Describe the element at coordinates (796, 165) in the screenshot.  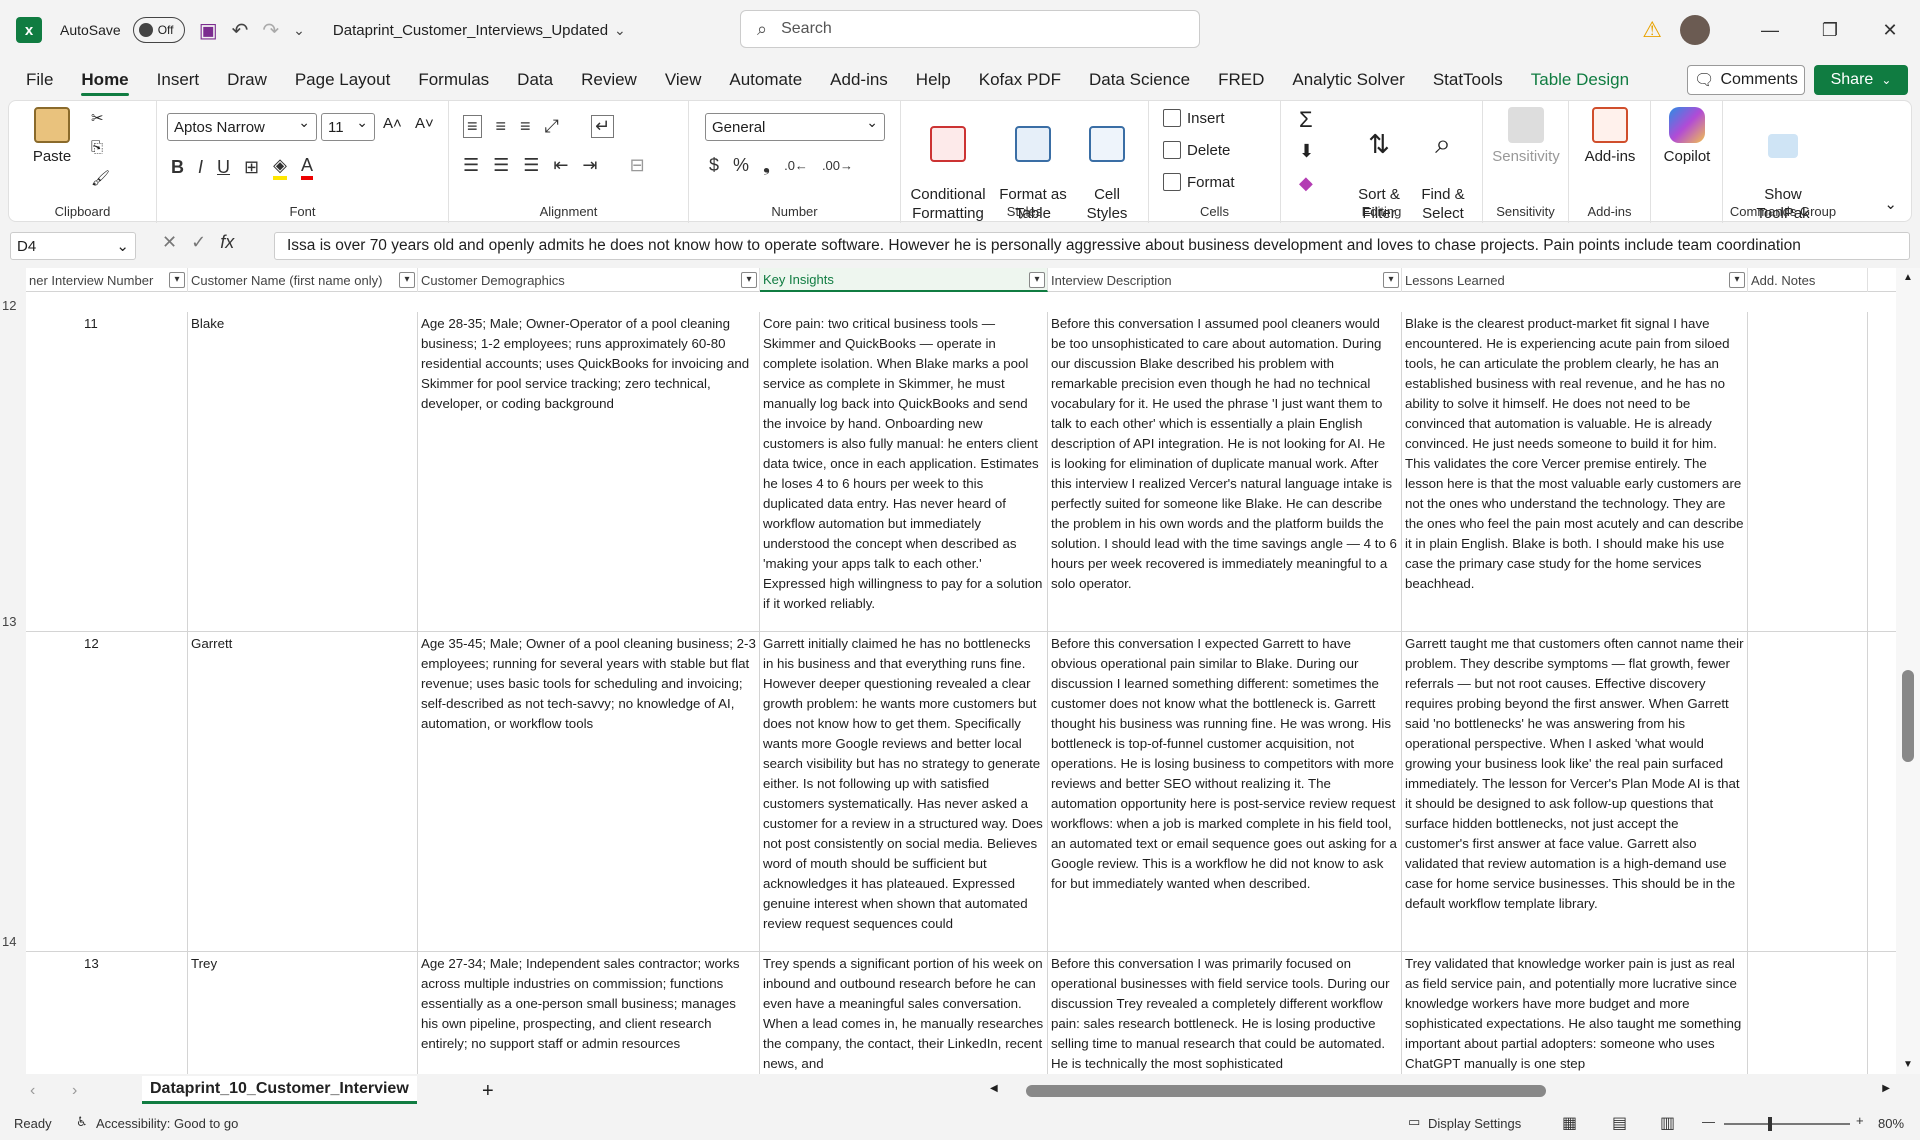
I see `increase-decimal-icon: .0←` at that location.